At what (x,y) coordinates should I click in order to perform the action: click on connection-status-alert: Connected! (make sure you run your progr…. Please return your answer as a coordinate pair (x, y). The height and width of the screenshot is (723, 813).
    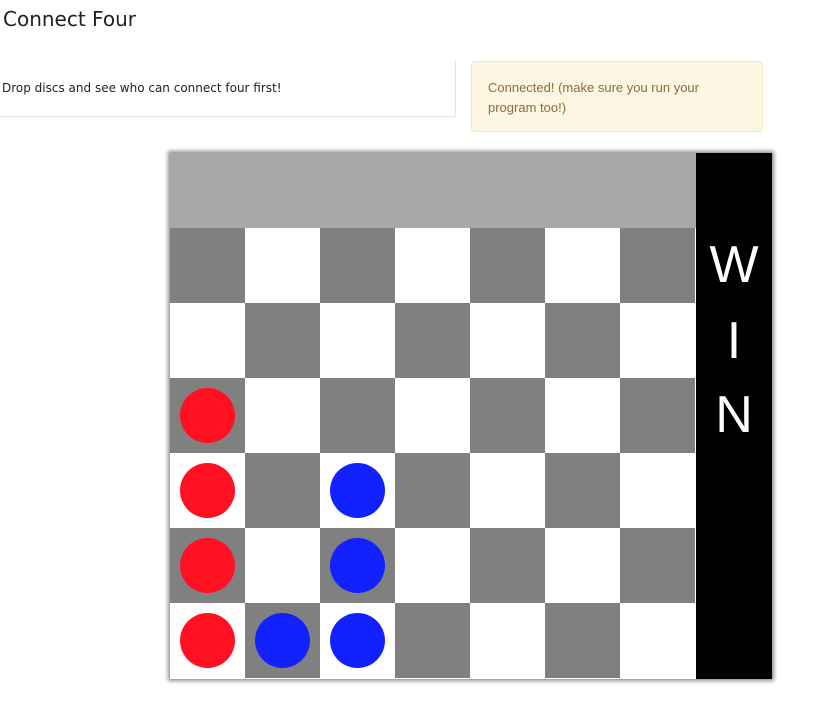
    Looking at the image, I should click on (617, 96).